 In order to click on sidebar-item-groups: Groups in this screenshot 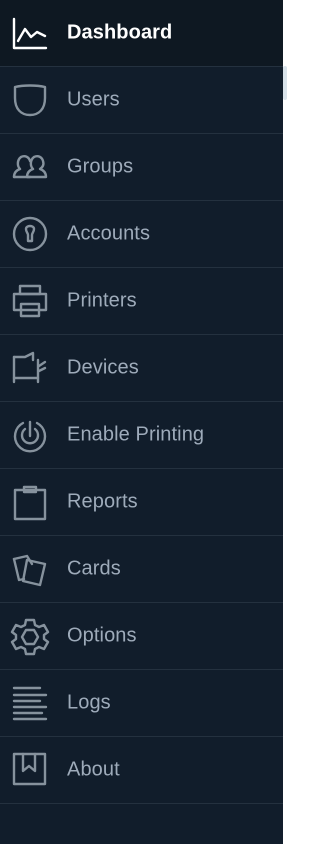, I will do `click(141, 167)`.